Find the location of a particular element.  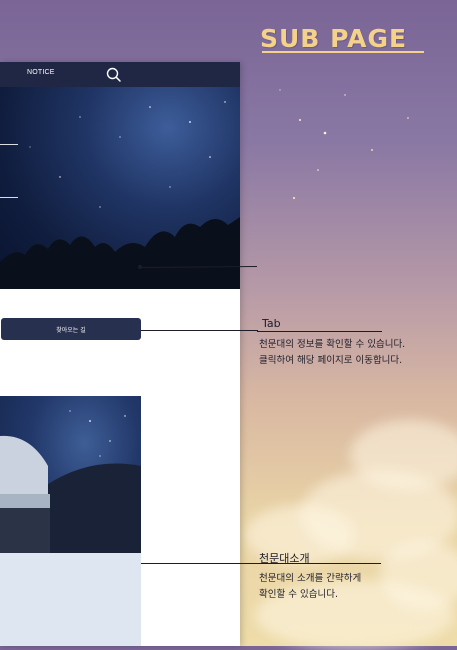

top-navigation-bar: NOTICE is located at coordinates (120, 74).